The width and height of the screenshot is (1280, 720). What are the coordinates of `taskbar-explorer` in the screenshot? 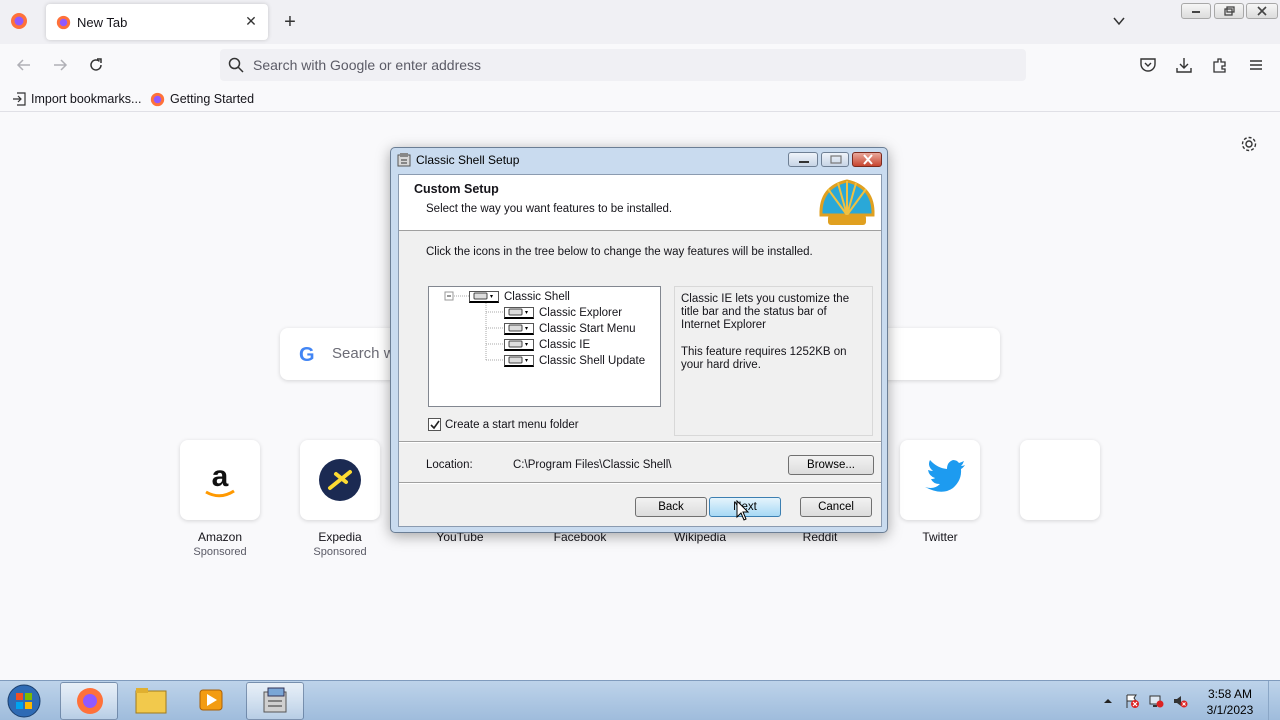 It's located at (151, 701).